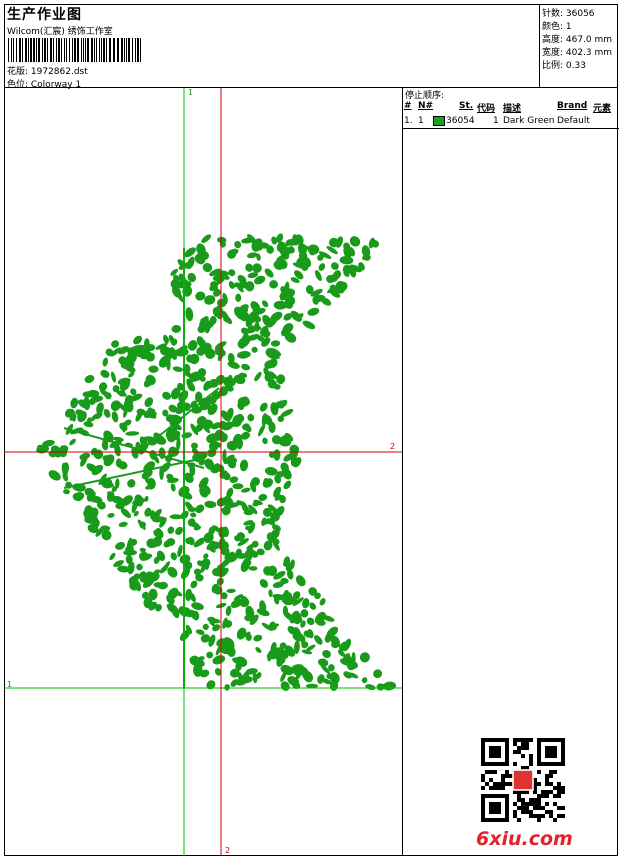 This screenshot has width=620, height=860. Describe the element at coordinates (573, 121) in the screenshot. I see `row-brand: Default` at that location.